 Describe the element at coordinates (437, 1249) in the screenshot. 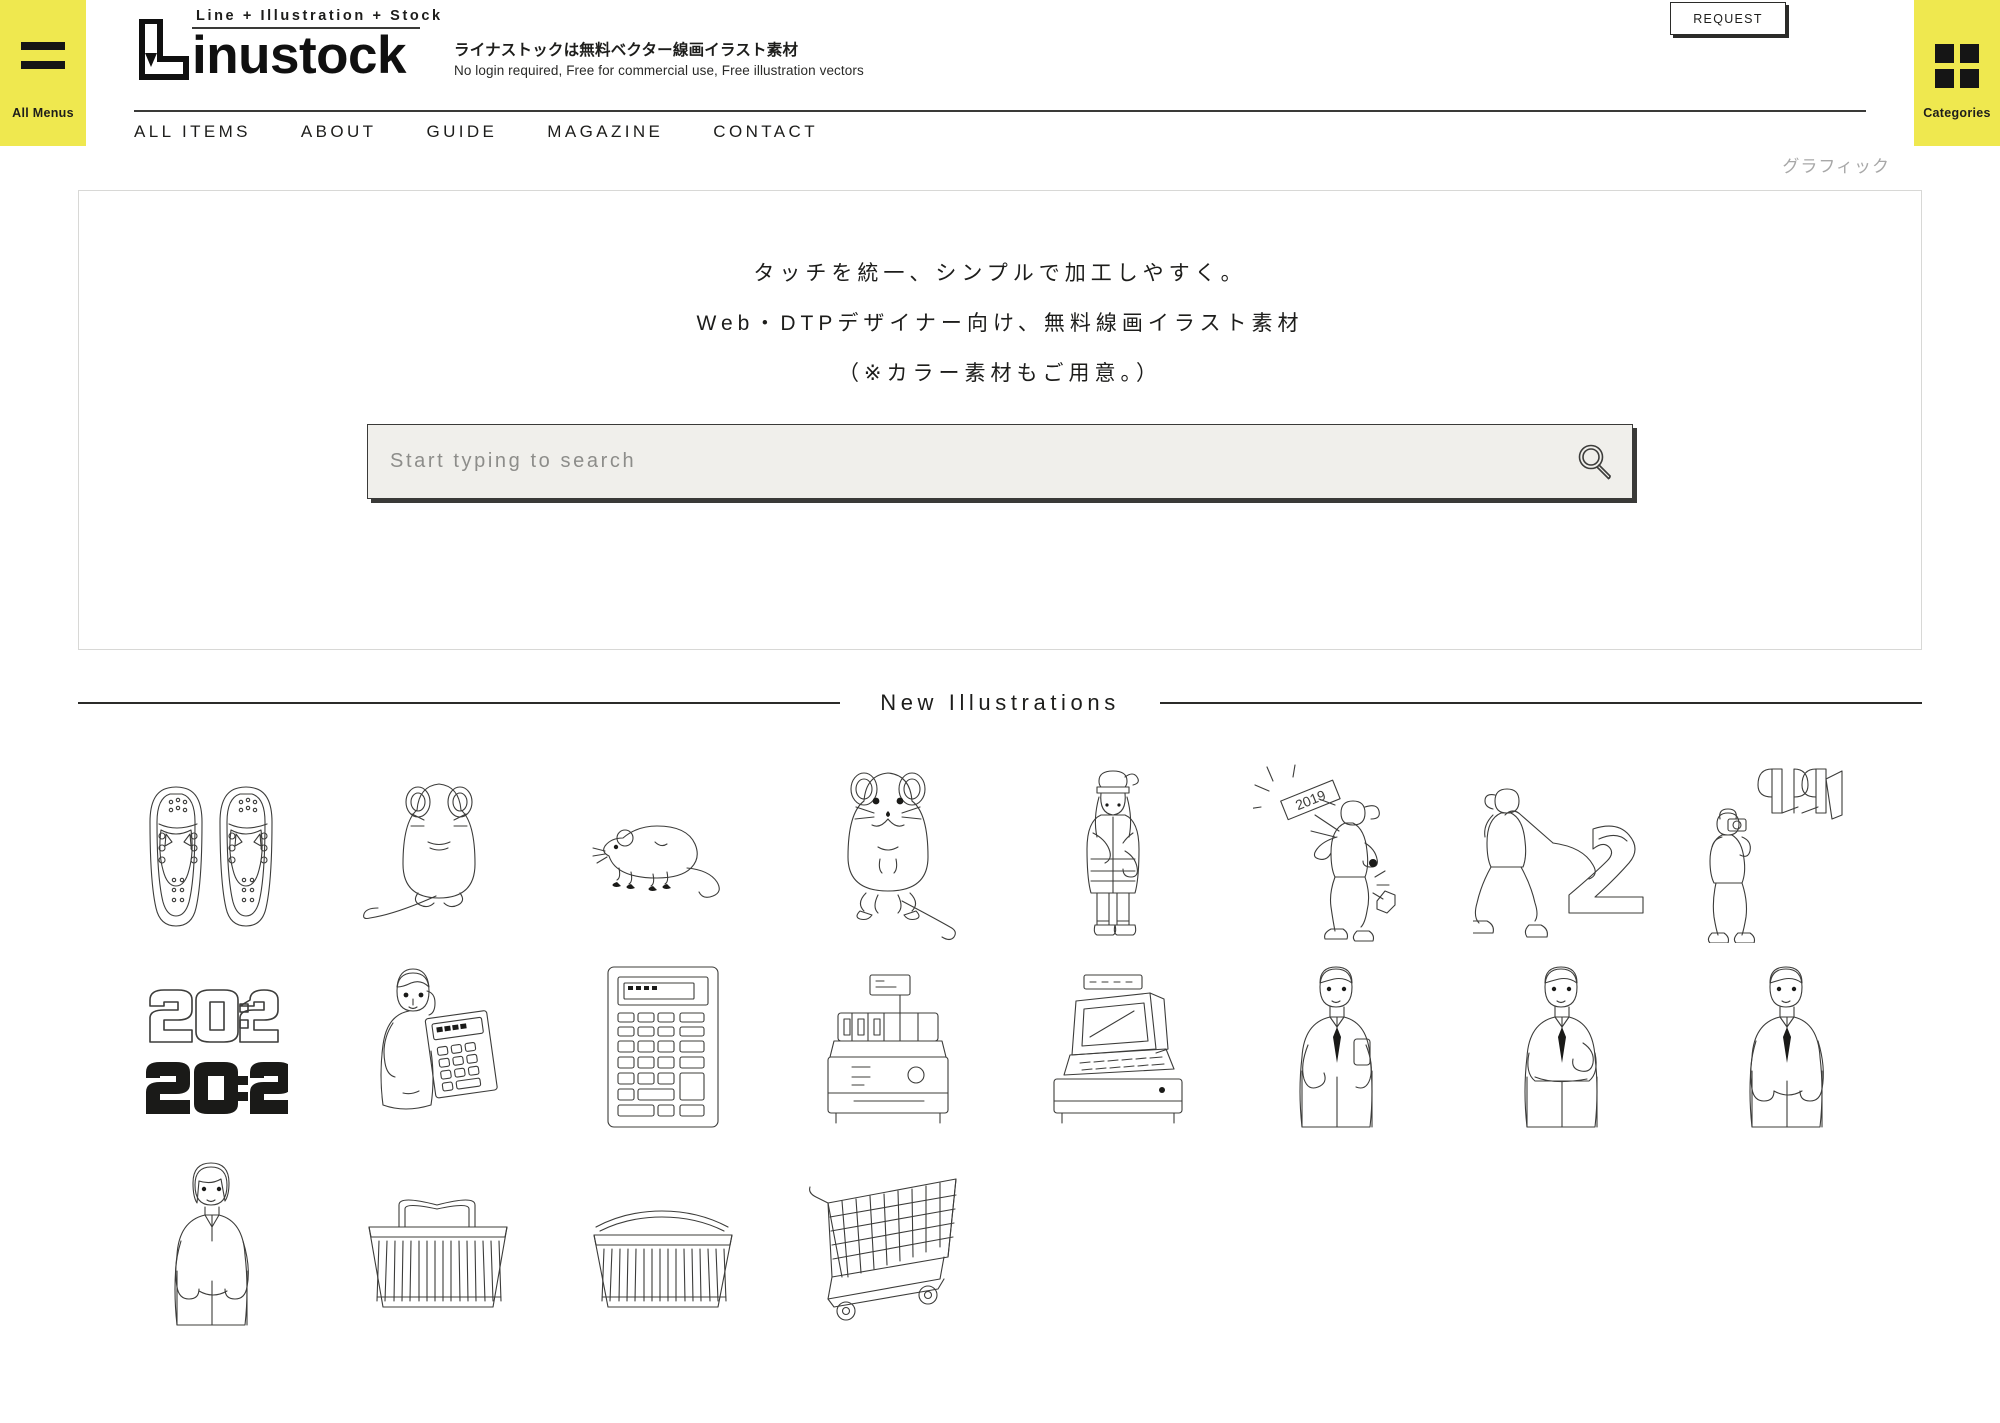

I see `illustration-item-shopping-basket-with-handle` at that location.